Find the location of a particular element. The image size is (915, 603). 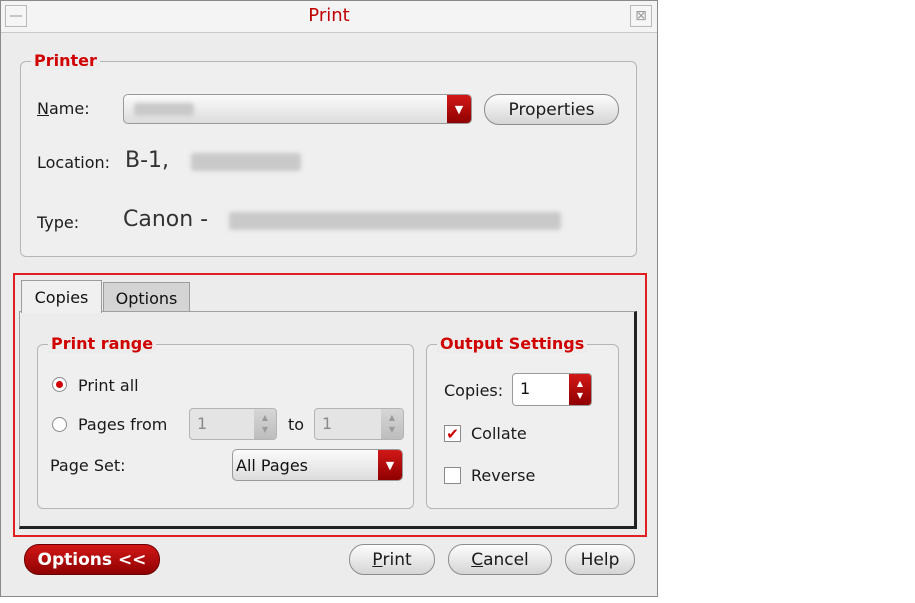

copies-value: 1 is located at coordinates (525, 388).